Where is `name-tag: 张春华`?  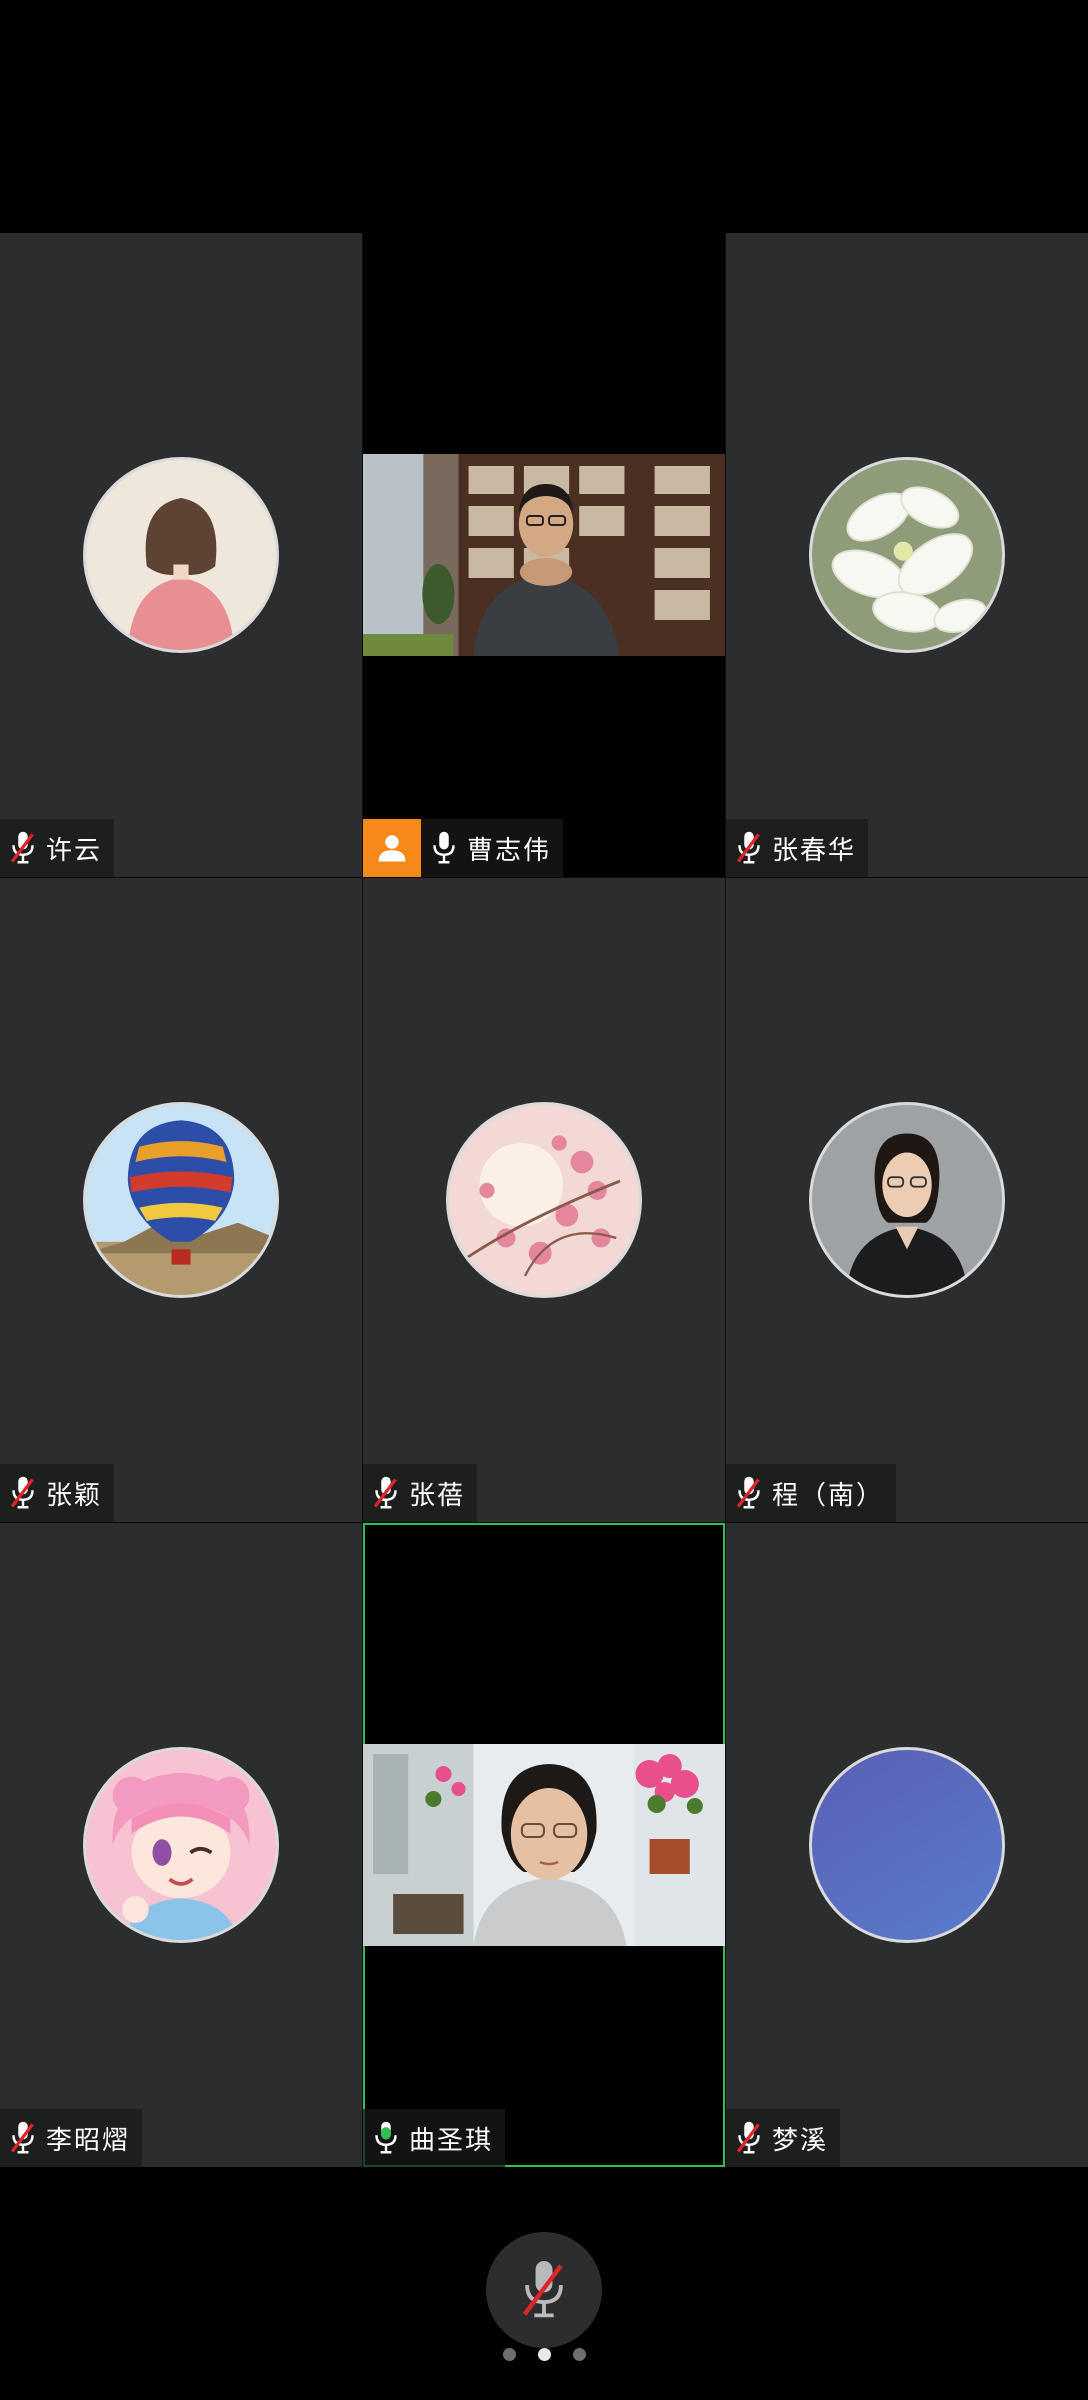
name-tag: 张春华 is located at coordinates (797, 848).